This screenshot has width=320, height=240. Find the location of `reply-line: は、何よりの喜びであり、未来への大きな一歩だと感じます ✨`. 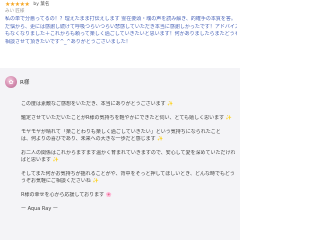

reply-line: は、何よりの喜びであり、未来への大きな一歩だと感じます ✨ is located at coordinates (92, 138).